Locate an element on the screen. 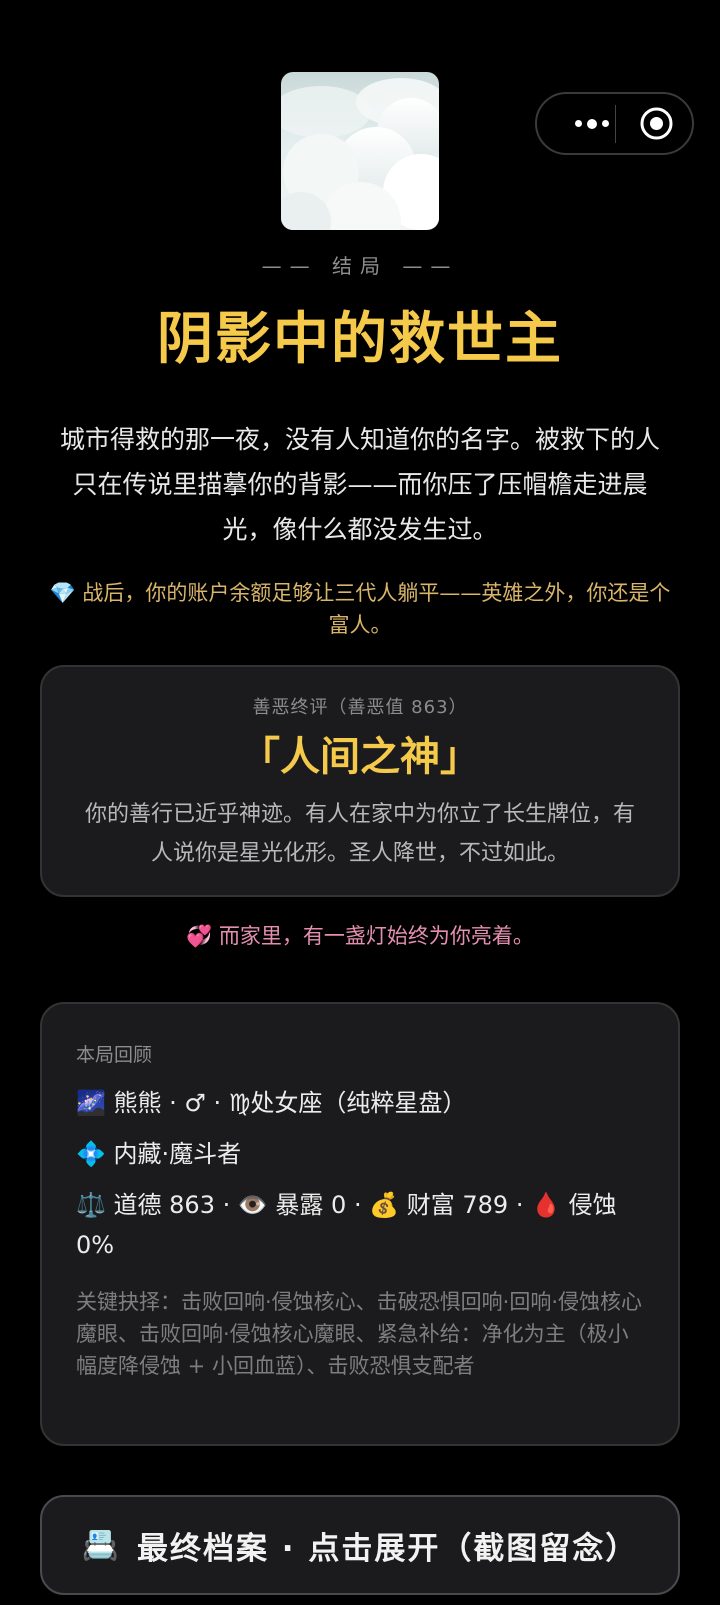 The width and height of the screenshot is (720, 1605). family-note-text: 而家里，有一盏灯始终为你亮着。 is located at coordinates (376, 936).